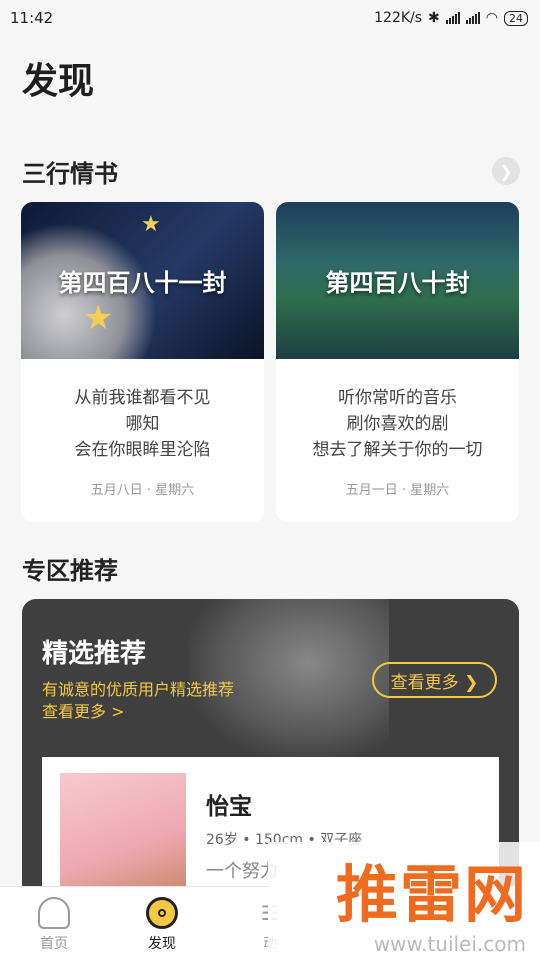 The image size is (540, 960). I want to click on card-text: 听你常听的音乐 刷你喜欢的剧 想去了解关于你的一切, so click(397, 424).